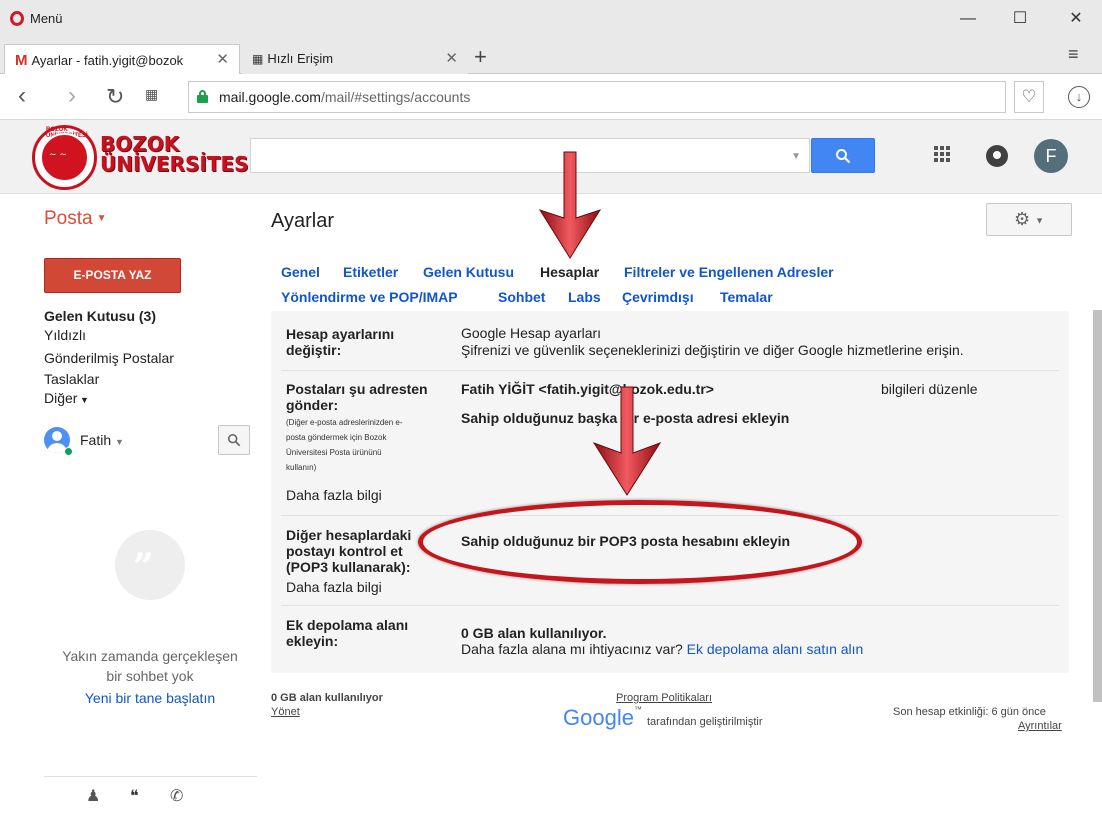  What do you see at coordinates (336, 437) in the screenshot?
I see `note-line: posta göndermek için Bozok` at bounding box center [336, 437].